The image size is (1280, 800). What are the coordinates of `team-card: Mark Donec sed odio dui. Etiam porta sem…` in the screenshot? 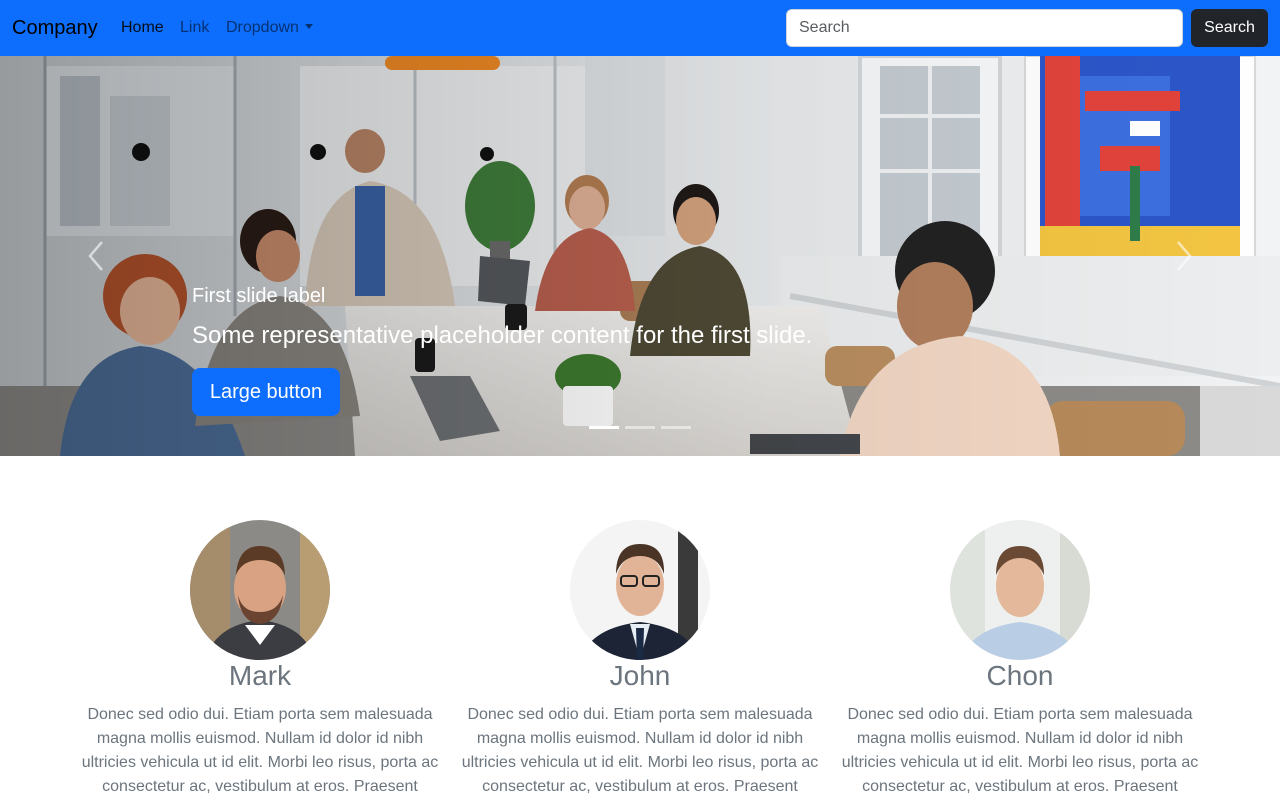 It's located at (260, 660).